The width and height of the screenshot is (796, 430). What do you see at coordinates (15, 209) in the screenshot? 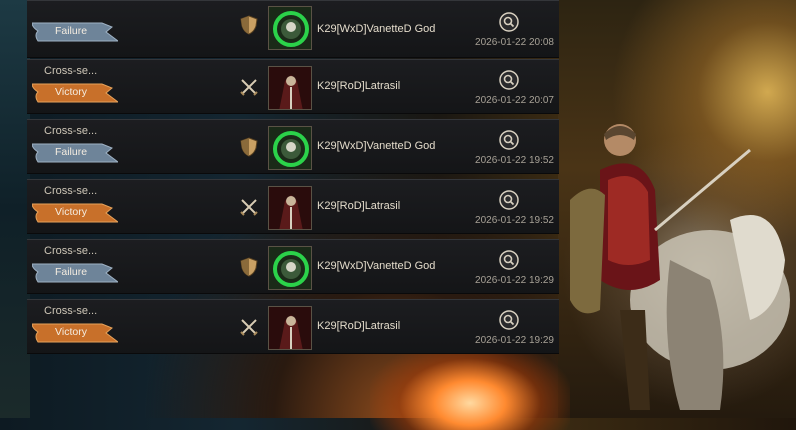
I see `background-left` at bounding box center [15, 209].